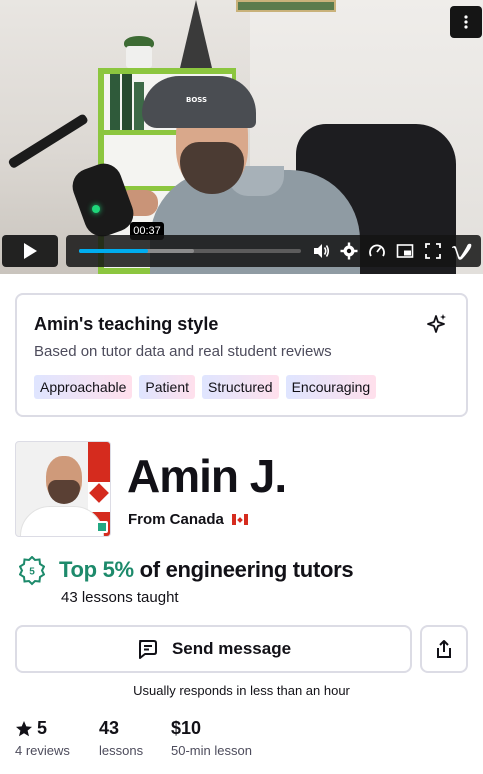  I want to click on play-icon, so click(30, 251).